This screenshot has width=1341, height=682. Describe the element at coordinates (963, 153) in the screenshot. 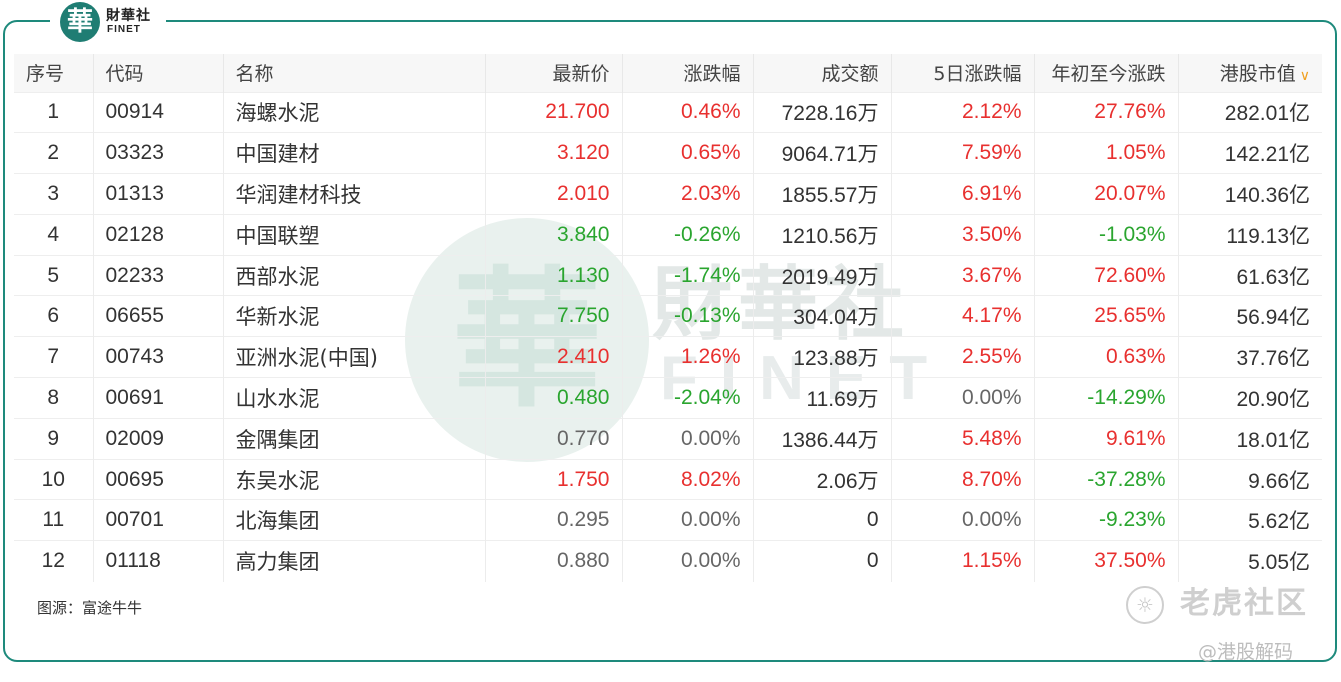

I see `cell-change-5d: 7.59%` at that location.